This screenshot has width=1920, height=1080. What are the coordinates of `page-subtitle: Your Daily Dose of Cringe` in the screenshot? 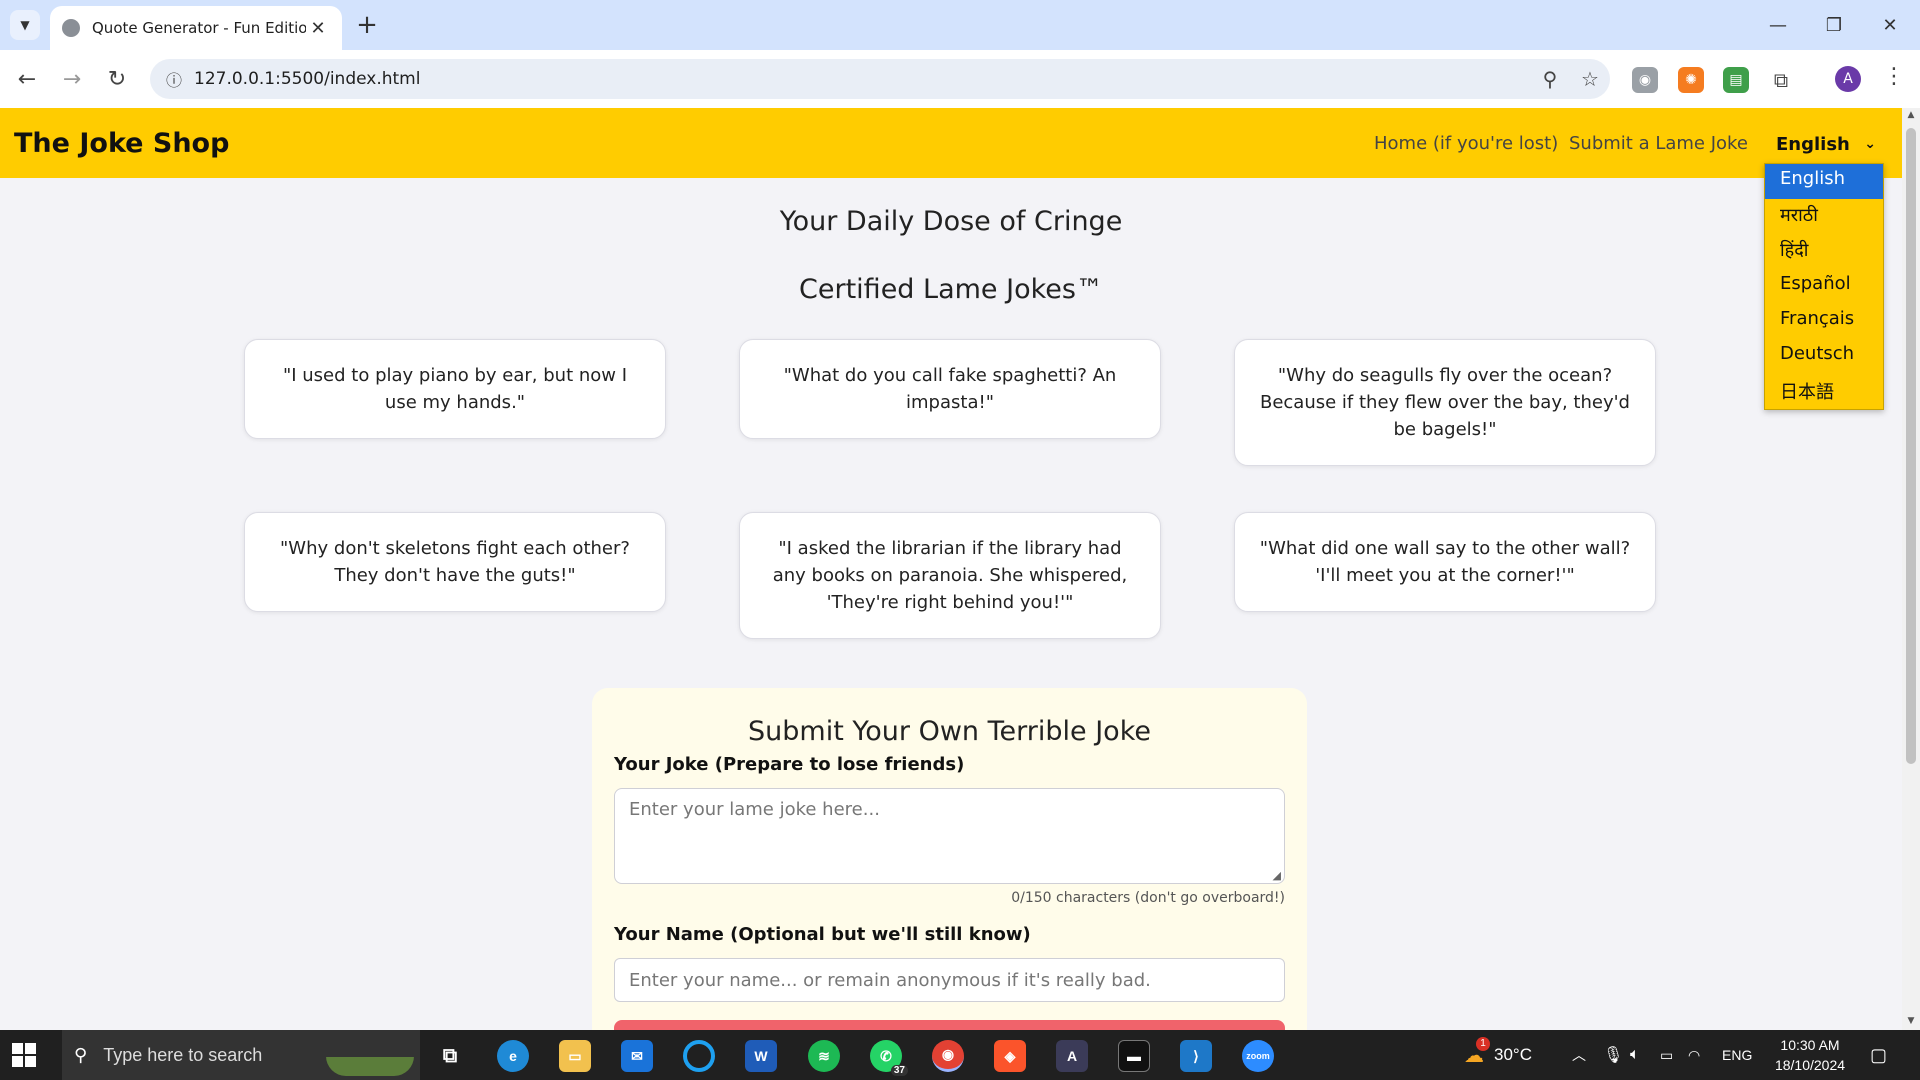 It's located at (951, 221).